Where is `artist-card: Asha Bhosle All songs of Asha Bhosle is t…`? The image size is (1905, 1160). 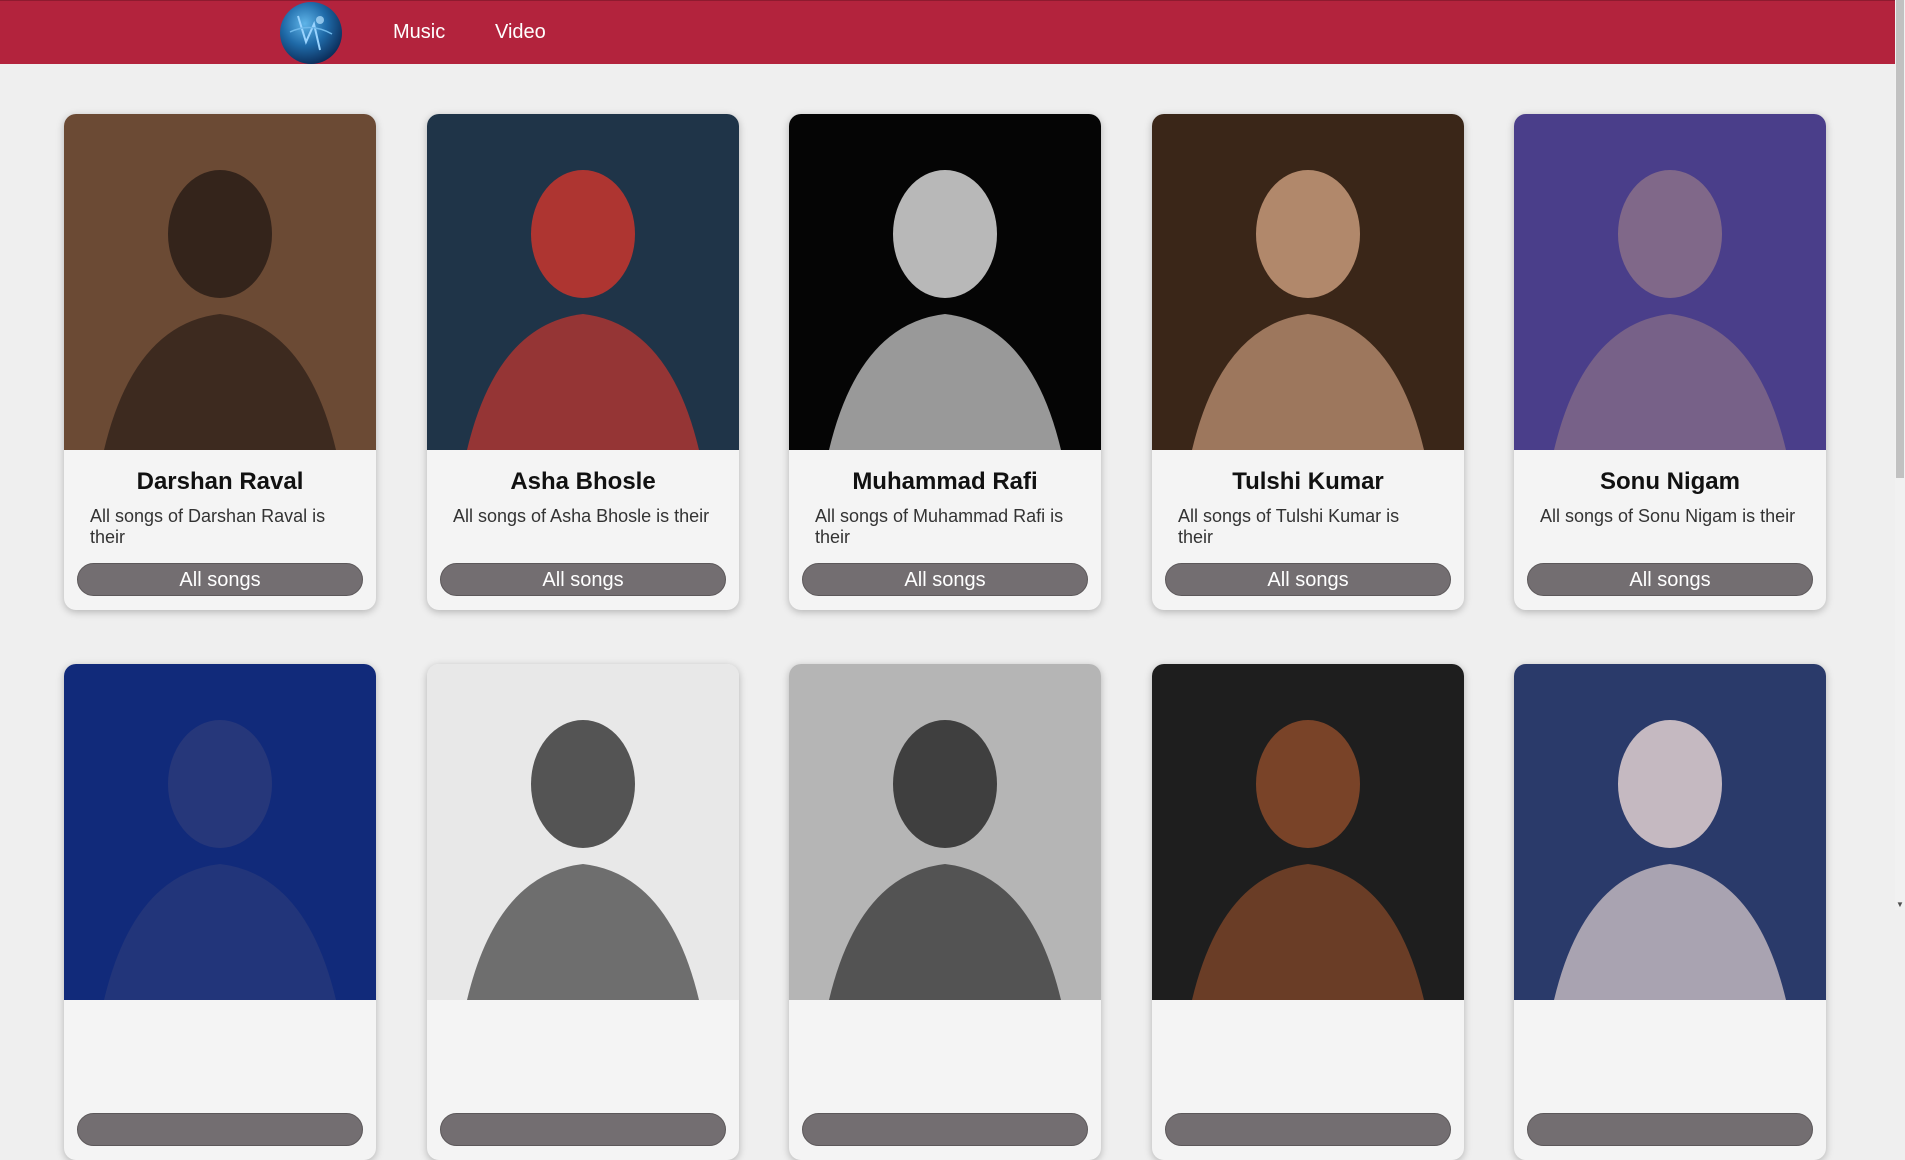
artist-card: Asha Bhosle All songs of Asha Bhosle is t… is located at coordinates (583, 362).